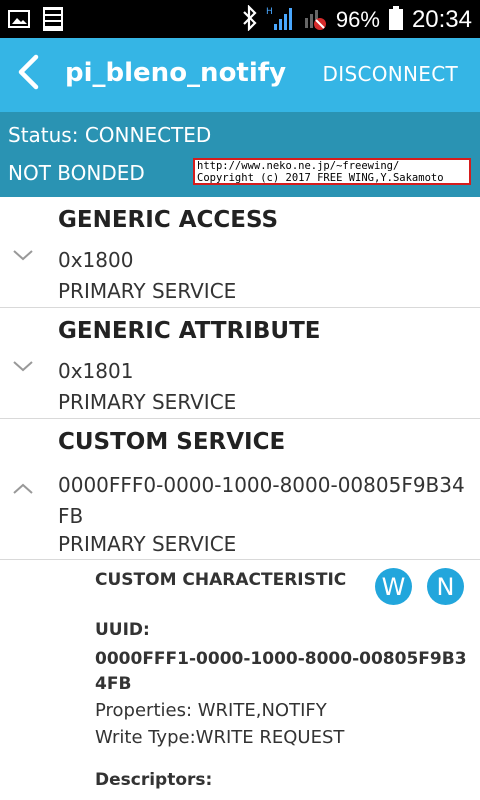 Image resolution: width=480 pixels, height=800 pixels. I want to click on bluetooth-icon, so click(250, 19).